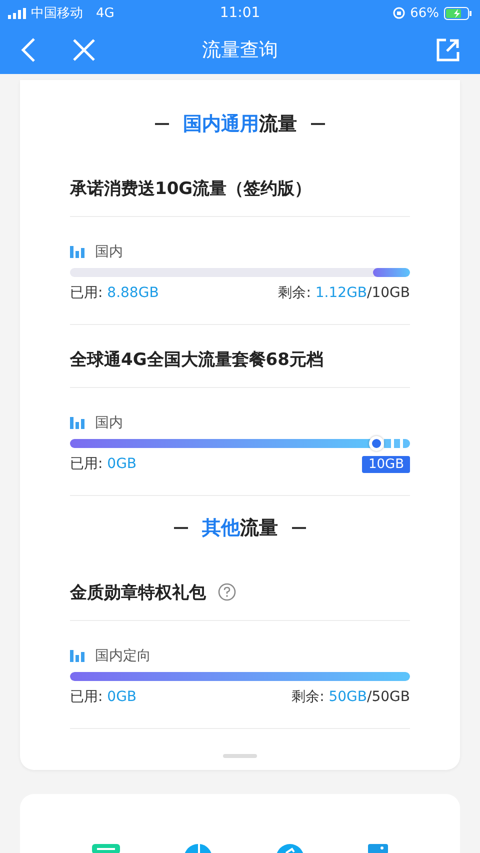 This screenshot has width=480, height=853. I want to click on list-icon, so click(106, 848).